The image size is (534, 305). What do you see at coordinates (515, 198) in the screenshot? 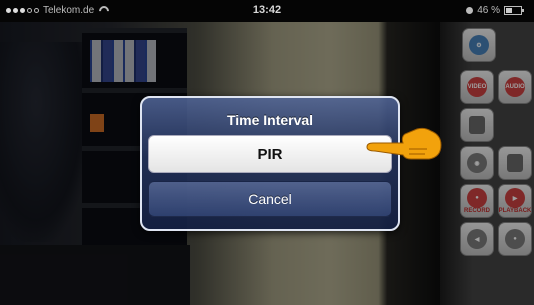
I see `playback-icon: ▶` at bounding box center [515, 198].